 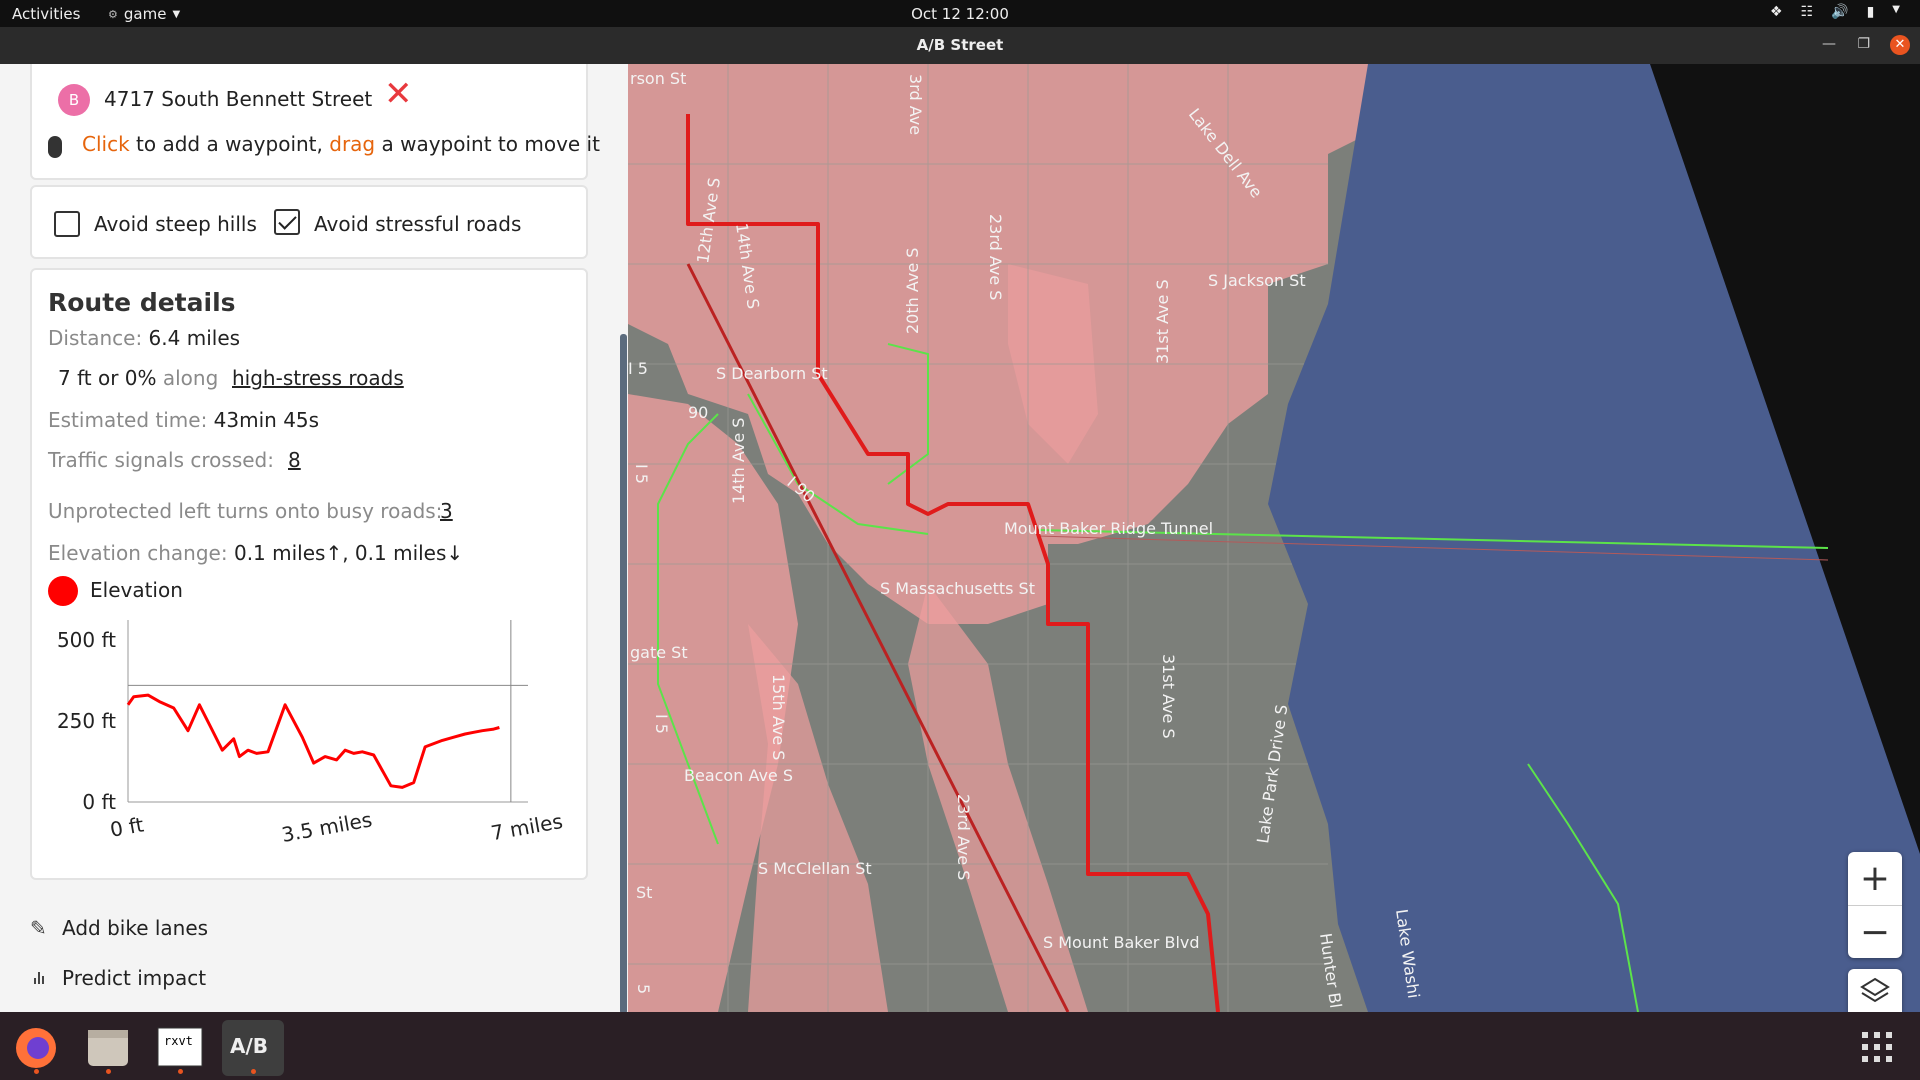 I want to click on clock: Oct 12 12:00, so click(x=960, y=14).